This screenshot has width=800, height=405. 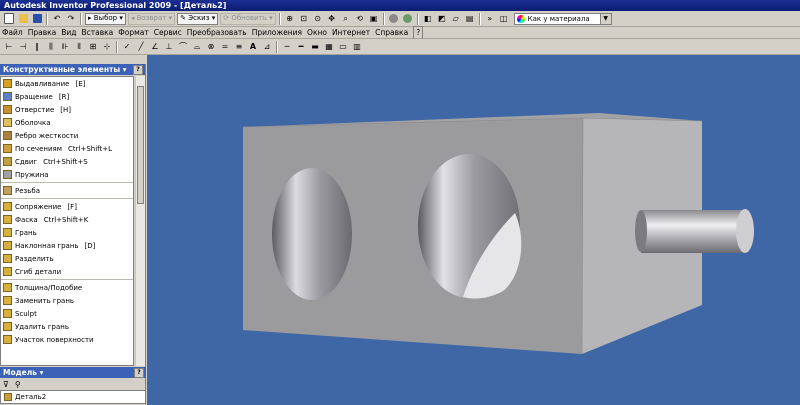 I want to click on update-button: ⟳ Обновить ▾, so click(x=248, y=18).